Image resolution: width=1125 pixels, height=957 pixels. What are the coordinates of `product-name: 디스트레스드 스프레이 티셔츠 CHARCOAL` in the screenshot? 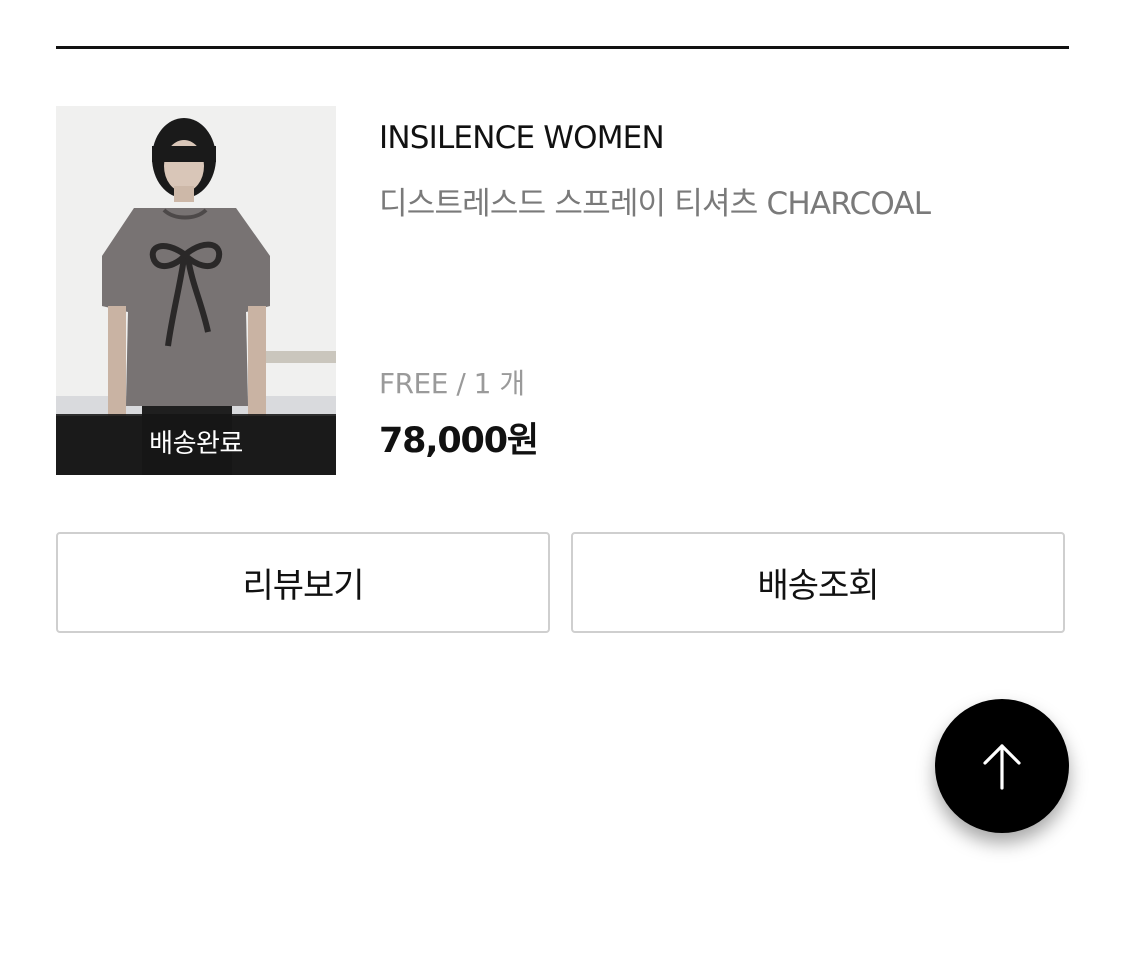 It's located at (655, 200).